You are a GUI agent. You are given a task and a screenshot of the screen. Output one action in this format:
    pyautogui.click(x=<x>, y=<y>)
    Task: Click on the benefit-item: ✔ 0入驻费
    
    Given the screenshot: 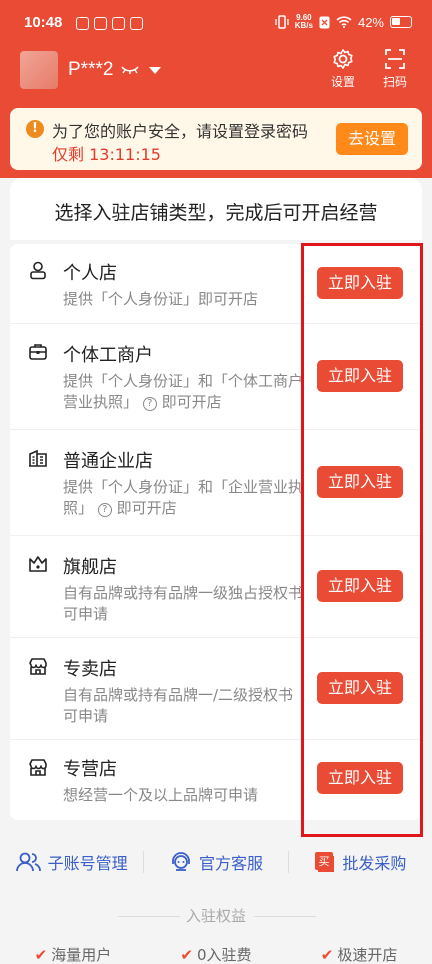 What is the action you would take?
    pyautogui.click(x=216, y=955)
    